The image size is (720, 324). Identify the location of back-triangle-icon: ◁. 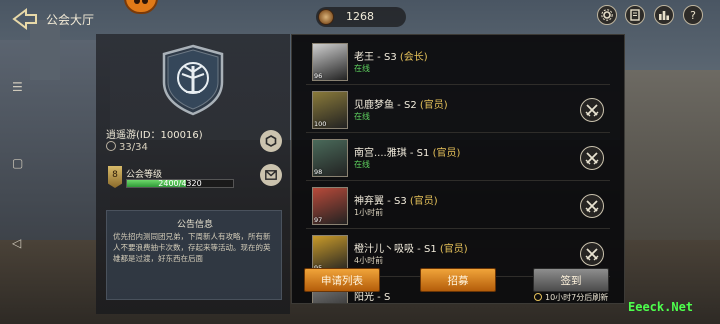
(16, 243).